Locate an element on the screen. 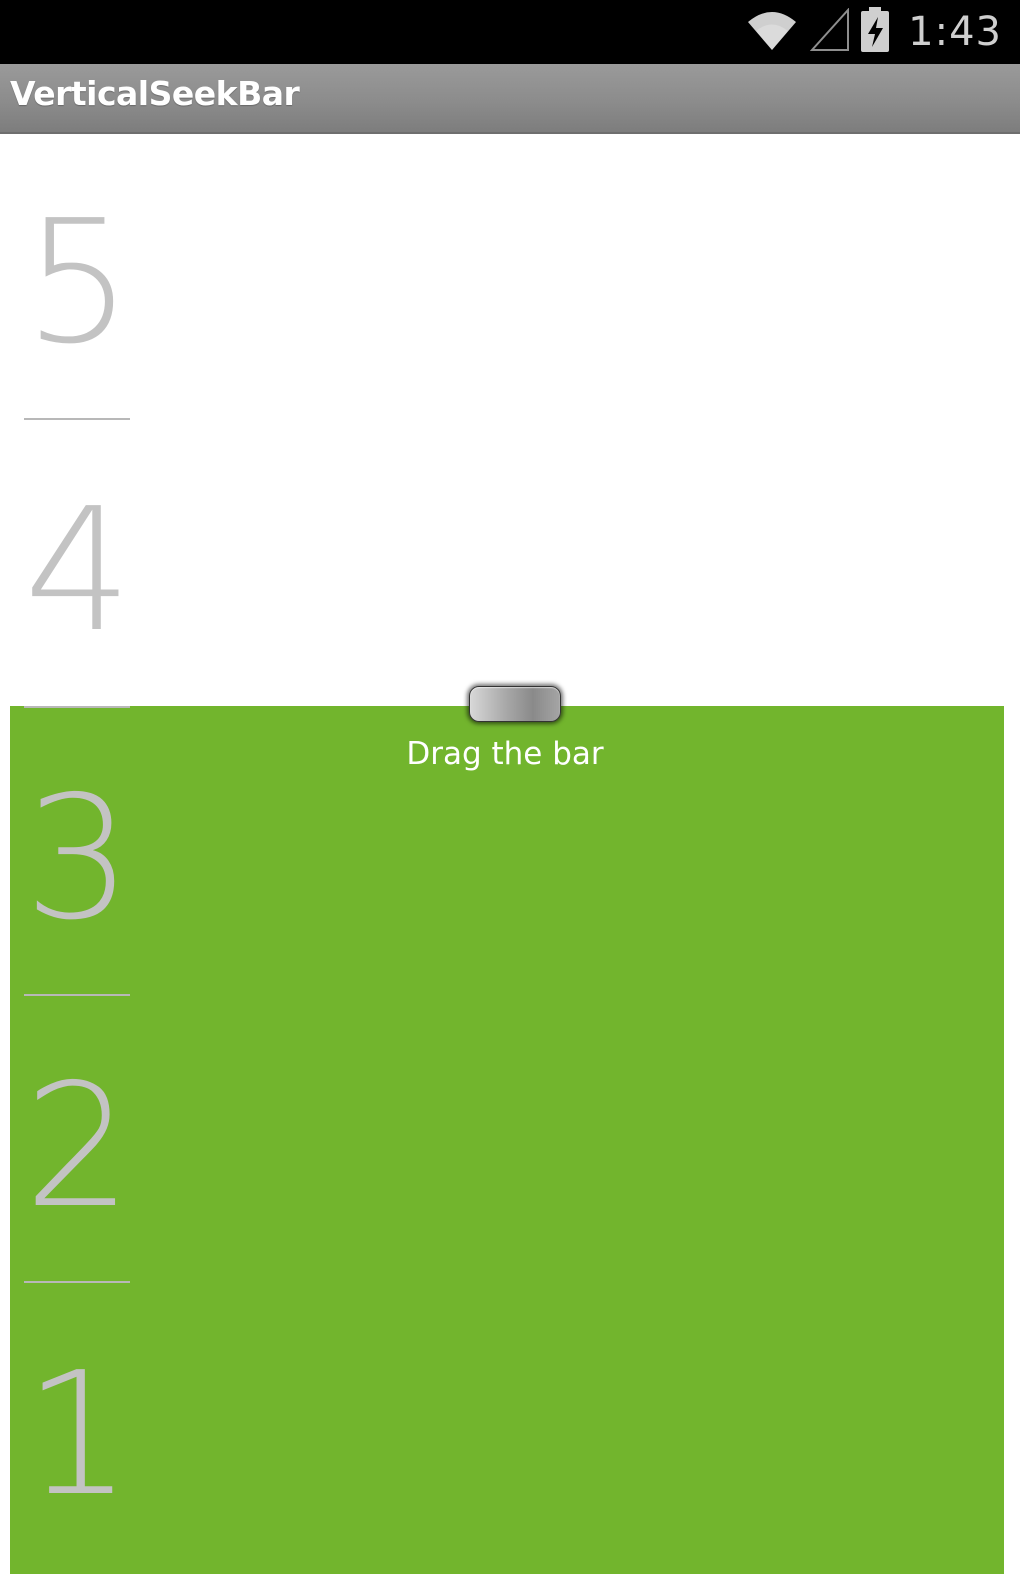  scale-label-4: 4 is located at coordinates (78, 571).